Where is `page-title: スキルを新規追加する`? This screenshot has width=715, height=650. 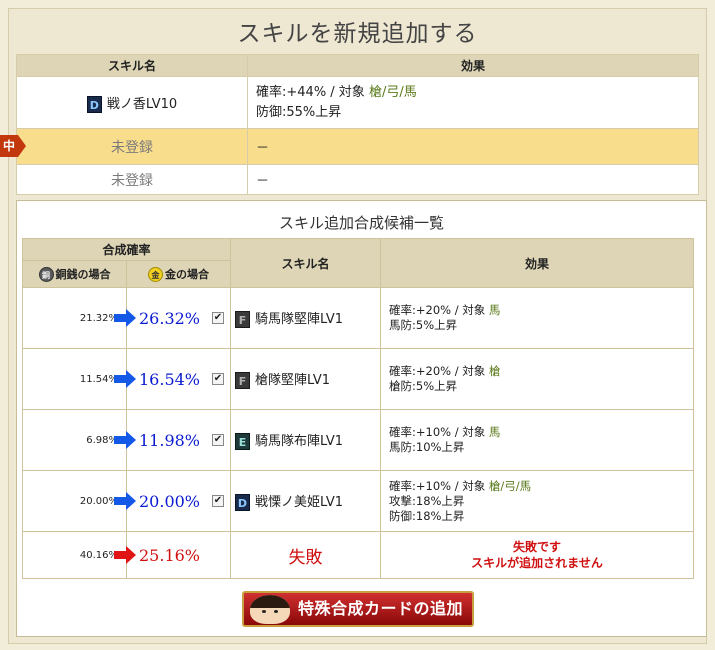 page-title: スキルを新規追加する is located at coordinates (357, 34).